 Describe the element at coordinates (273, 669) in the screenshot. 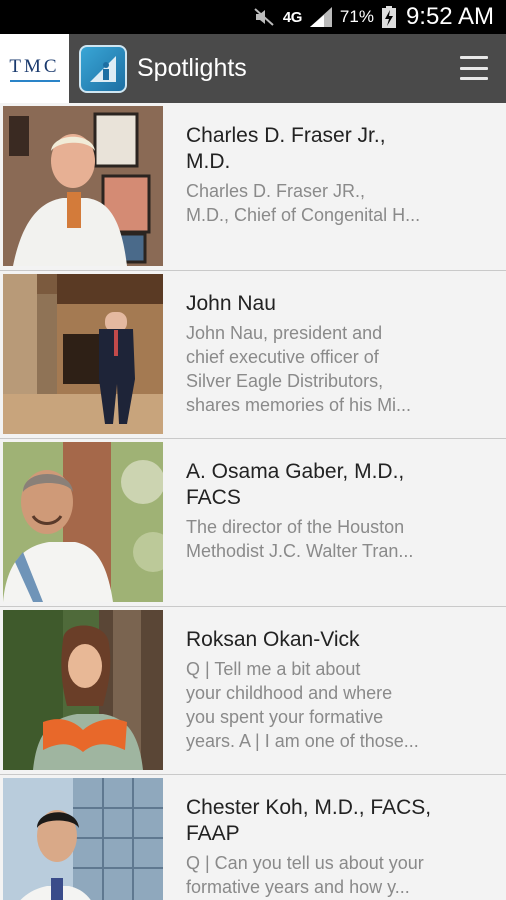

I see `spotlight-summary-line: Q | Tell me a bit about` at that location.